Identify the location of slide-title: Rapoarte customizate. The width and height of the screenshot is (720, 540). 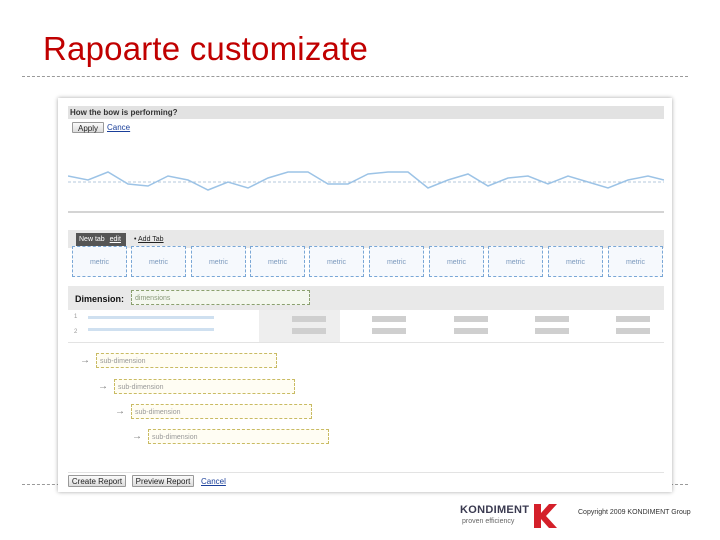
(205, 48).